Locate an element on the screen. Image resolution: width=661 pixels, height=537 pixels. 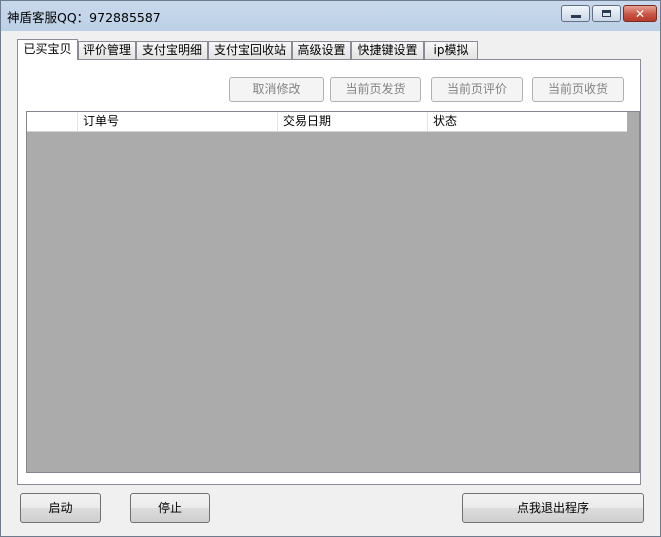
minimize-button is located at coordinates (575, 13).